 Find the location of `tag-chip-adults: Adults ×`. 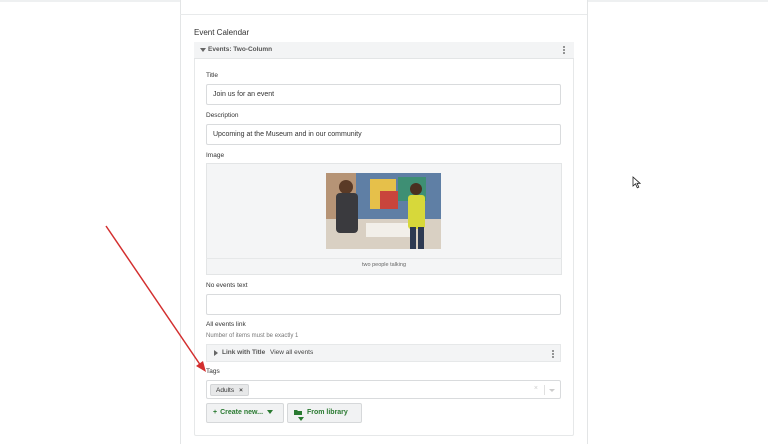

tag-chip-adults: Adults × is located at coordinates (229, 390).